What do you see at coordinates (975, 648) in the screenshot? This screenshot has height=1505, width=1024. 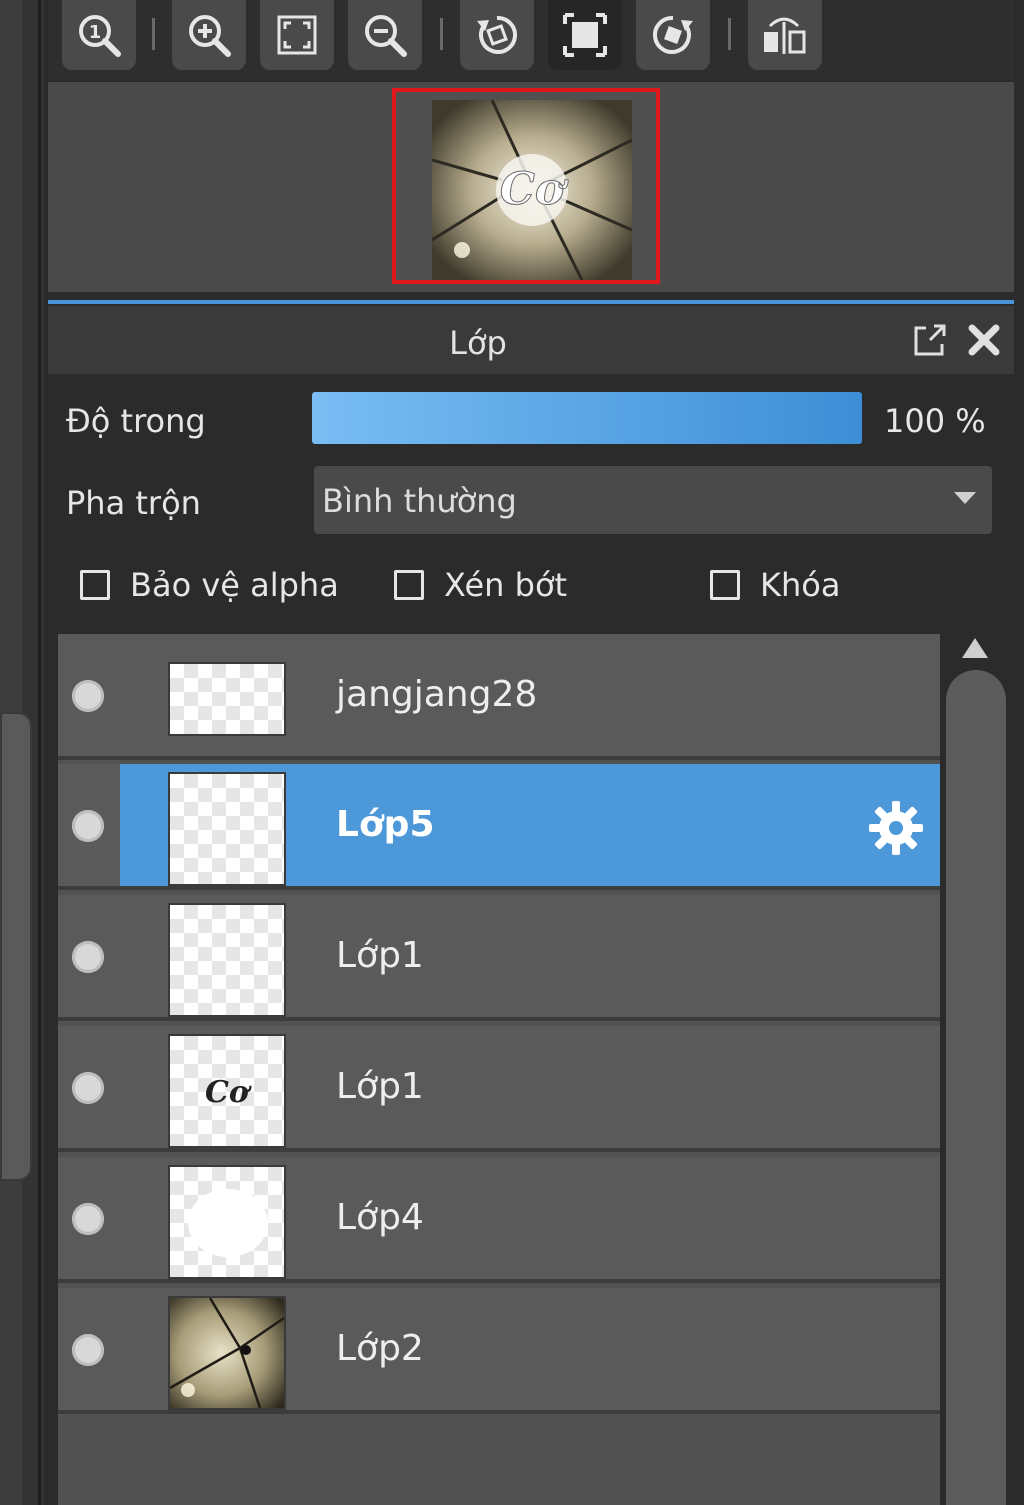 I see `scroll-up-arrow` at bounding box center [975, 648].